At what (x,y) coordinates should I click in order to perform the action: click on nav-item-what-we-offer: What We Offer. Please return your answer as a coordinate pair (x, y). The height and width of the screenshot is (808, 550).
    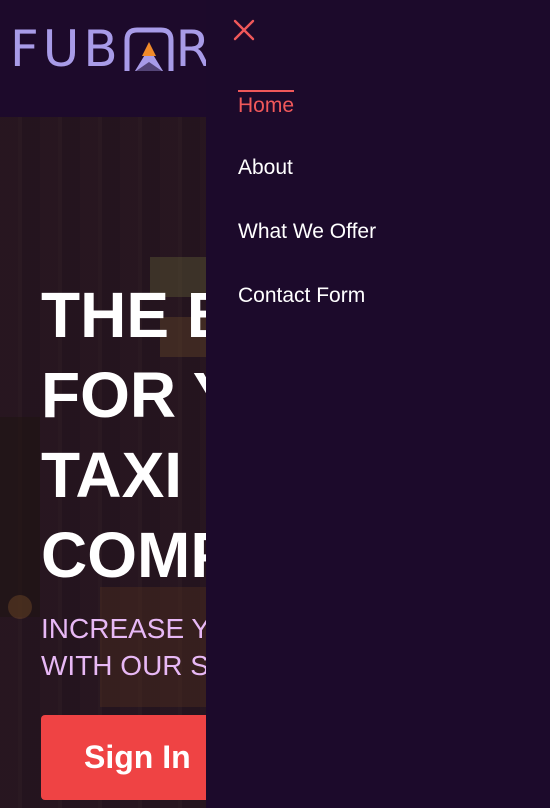
    Looking at the image, I should click on (307, 250).